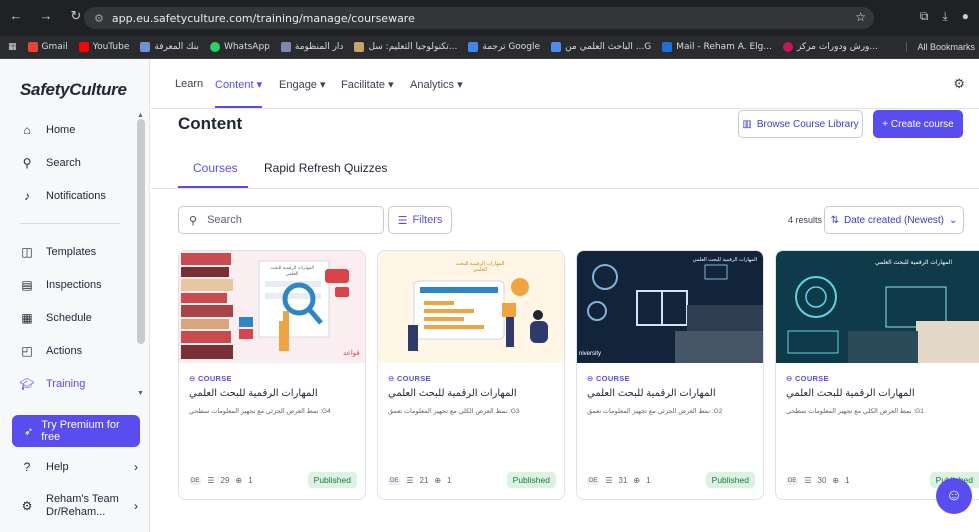 The height and width of the screenshot is (532, 979). What do you see at coordinates (70, 163) in the screenshot?
I see `sidebar-item-search: ⚲ Search` at bounding box center [70, 163].